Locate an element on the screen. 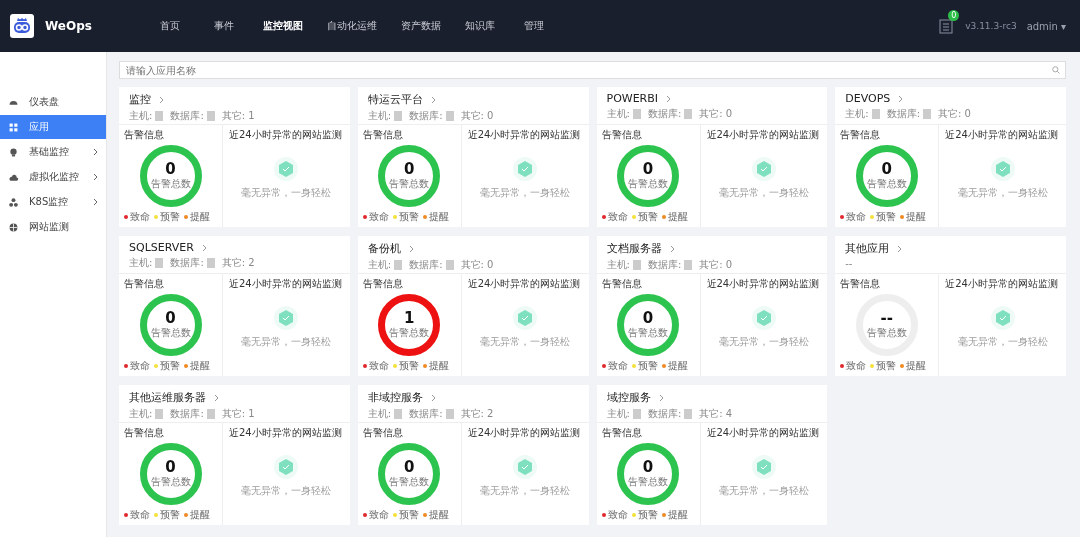  app-title: 特运云平台 is located at coordinates (395, 99).